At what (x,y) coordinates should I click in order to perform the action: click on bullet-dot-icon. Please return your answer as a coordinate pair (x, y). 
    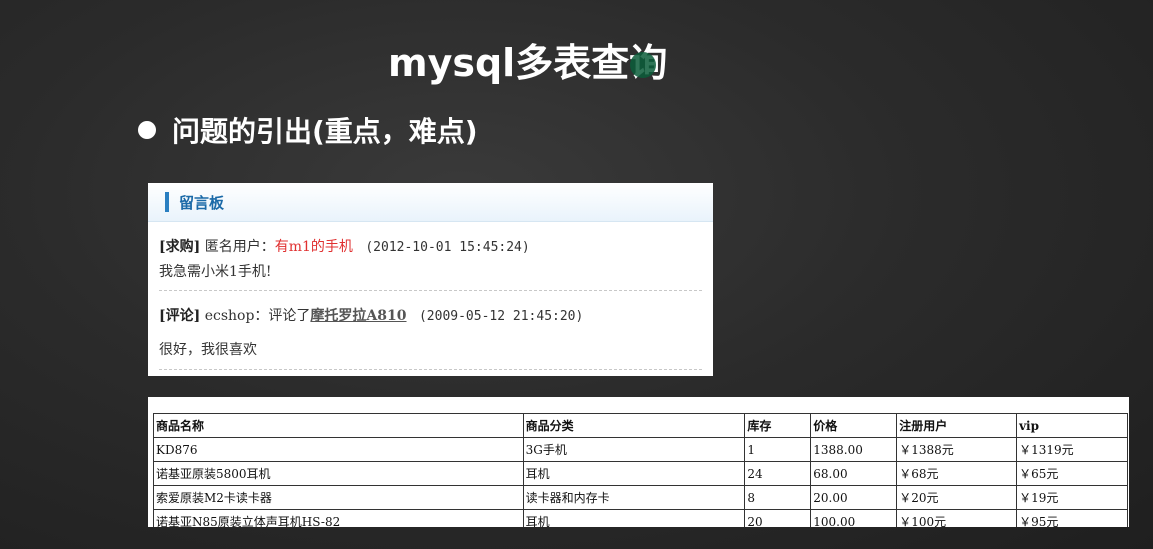
    Looking at the image, I should click on (147, 130).